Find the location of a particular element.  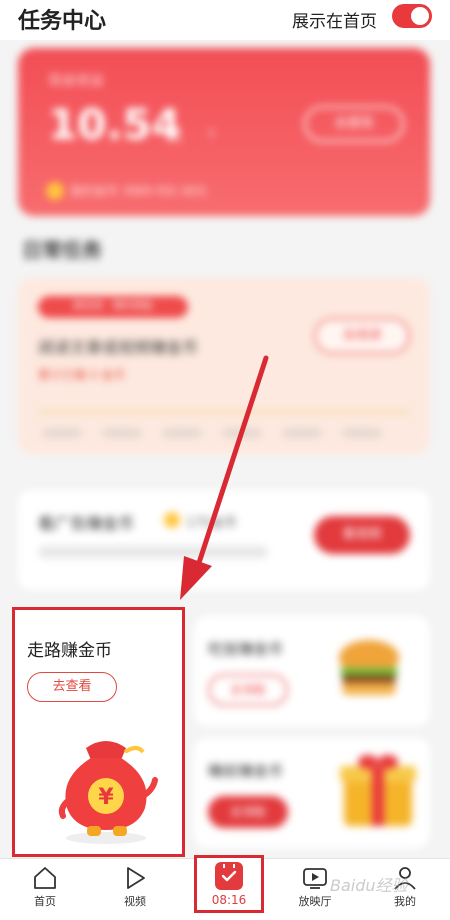

nav-item-home: 首页 is located at coordinates (45, 889).